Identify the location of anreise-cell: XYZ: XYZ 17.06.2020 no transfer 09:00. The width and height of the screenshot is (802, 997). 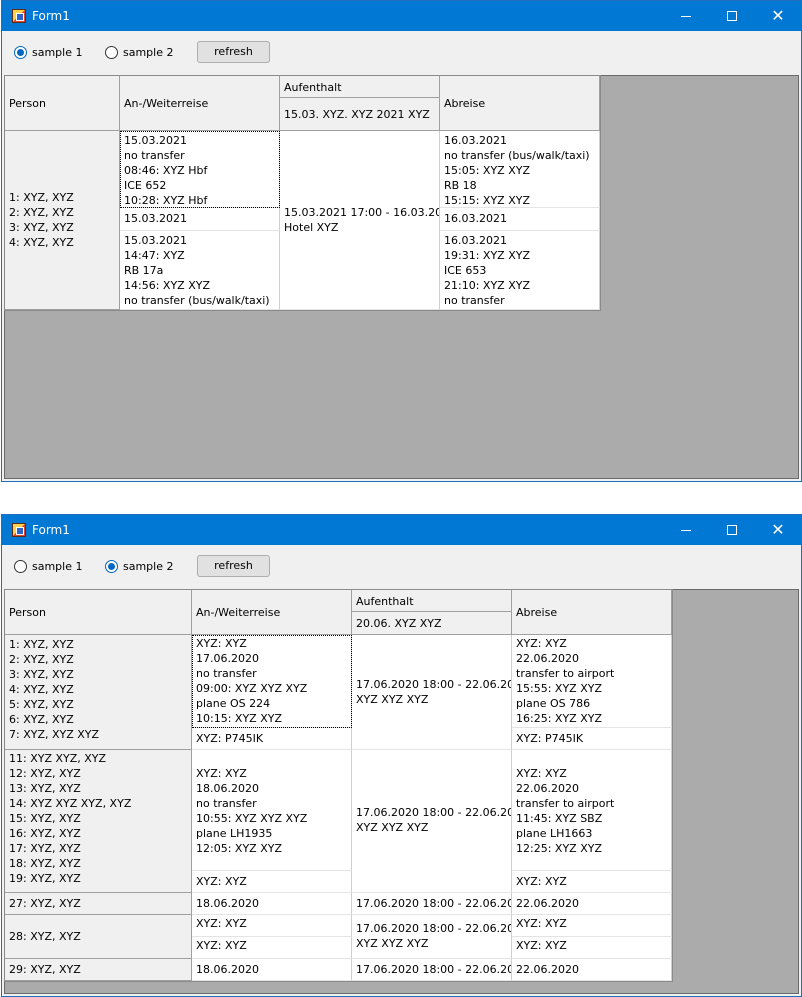
(272, 681).